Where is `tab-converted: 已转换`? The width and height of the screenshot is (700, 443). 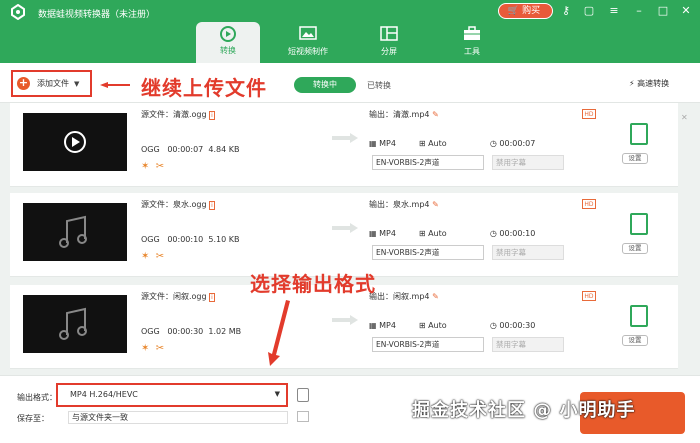
tab-converted: 已转换 is located at coordinates (379, 85).